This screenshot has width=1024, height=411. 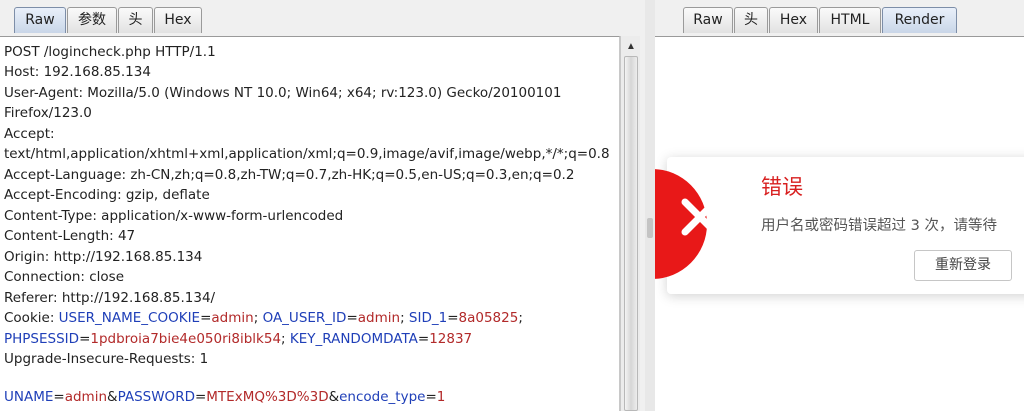 I want to click on header-referer: Referer: http://192.168.85.134/, so click(x=110, y=298).